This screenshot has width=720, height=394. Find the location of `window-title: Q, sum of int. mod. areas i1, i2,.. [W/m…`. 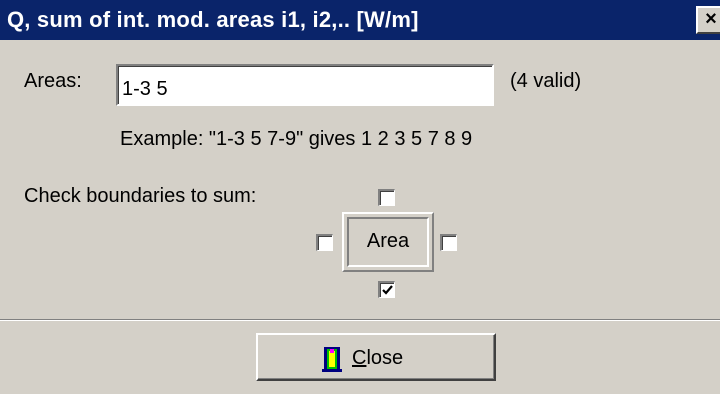

window-title: Q, sum of int. mod. areas i1, i2,.. [W/m… is located at coordinates (213, 19).